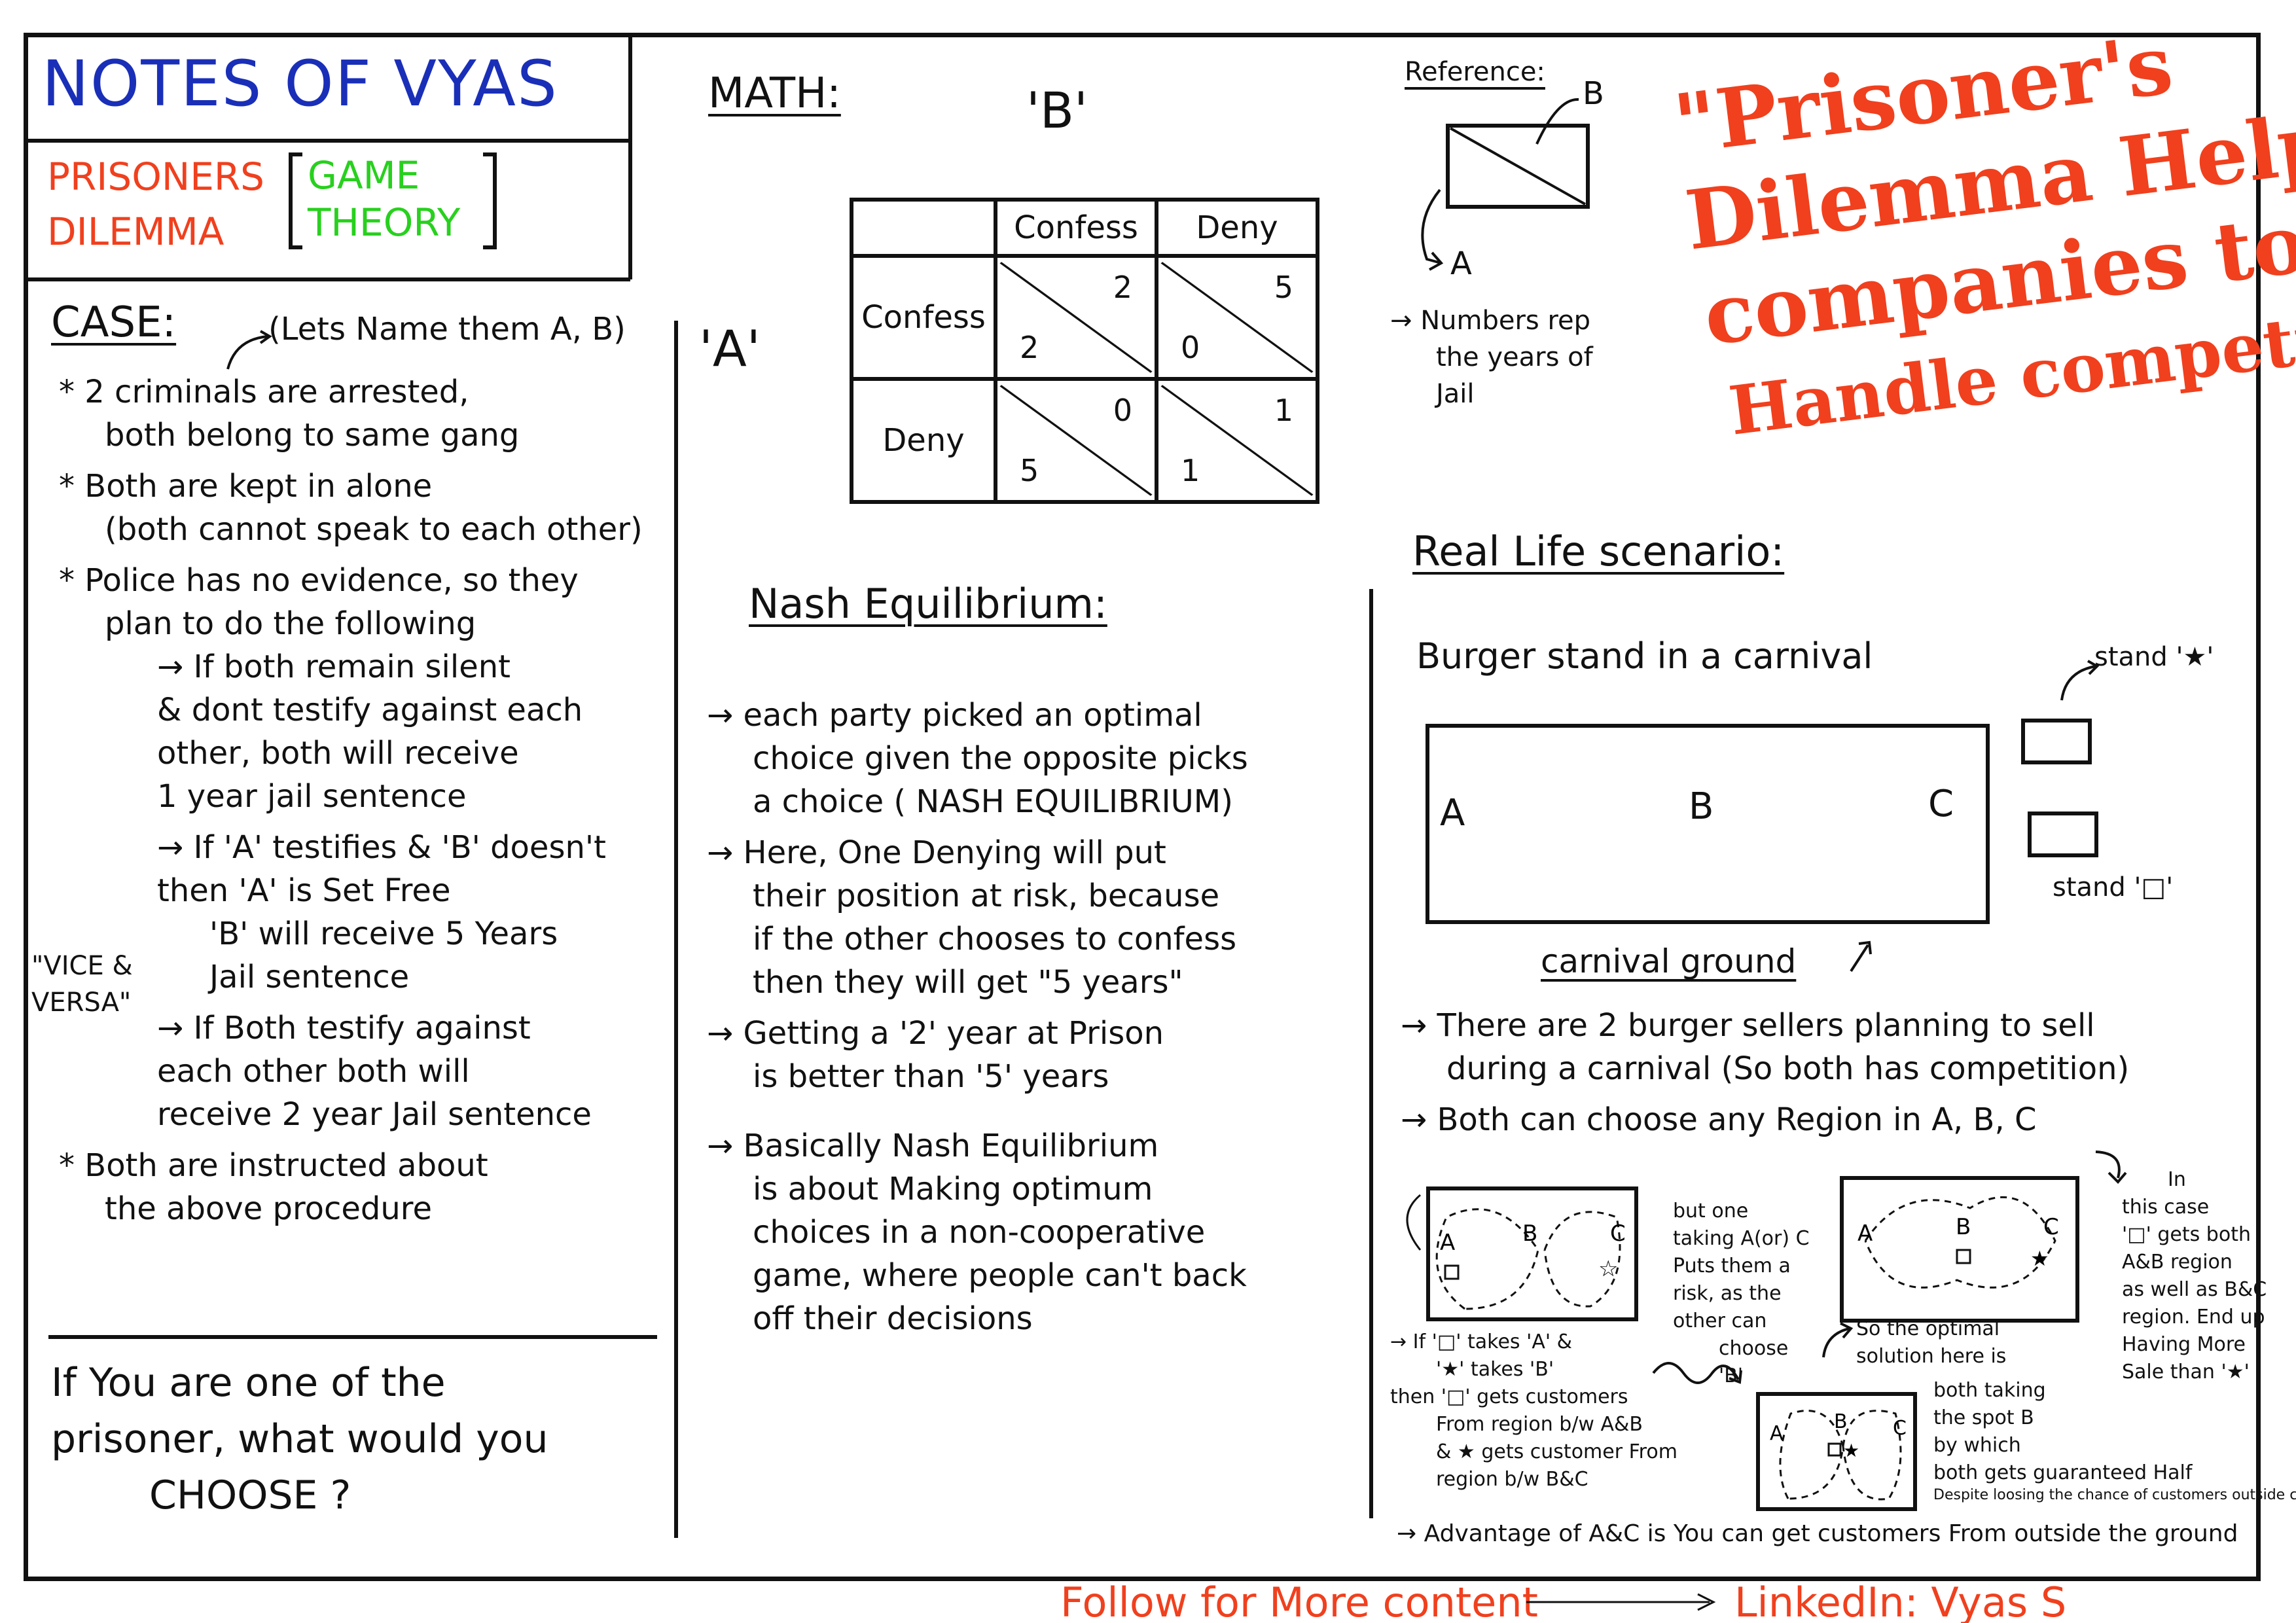 The height and width of the screenshot is (1623, 2296). What do you see at coordinates (1959, 1249) in the screenshot?
I see `scenario-diagram-ab: ★ A B C` at bounding box center [1959, 1249].